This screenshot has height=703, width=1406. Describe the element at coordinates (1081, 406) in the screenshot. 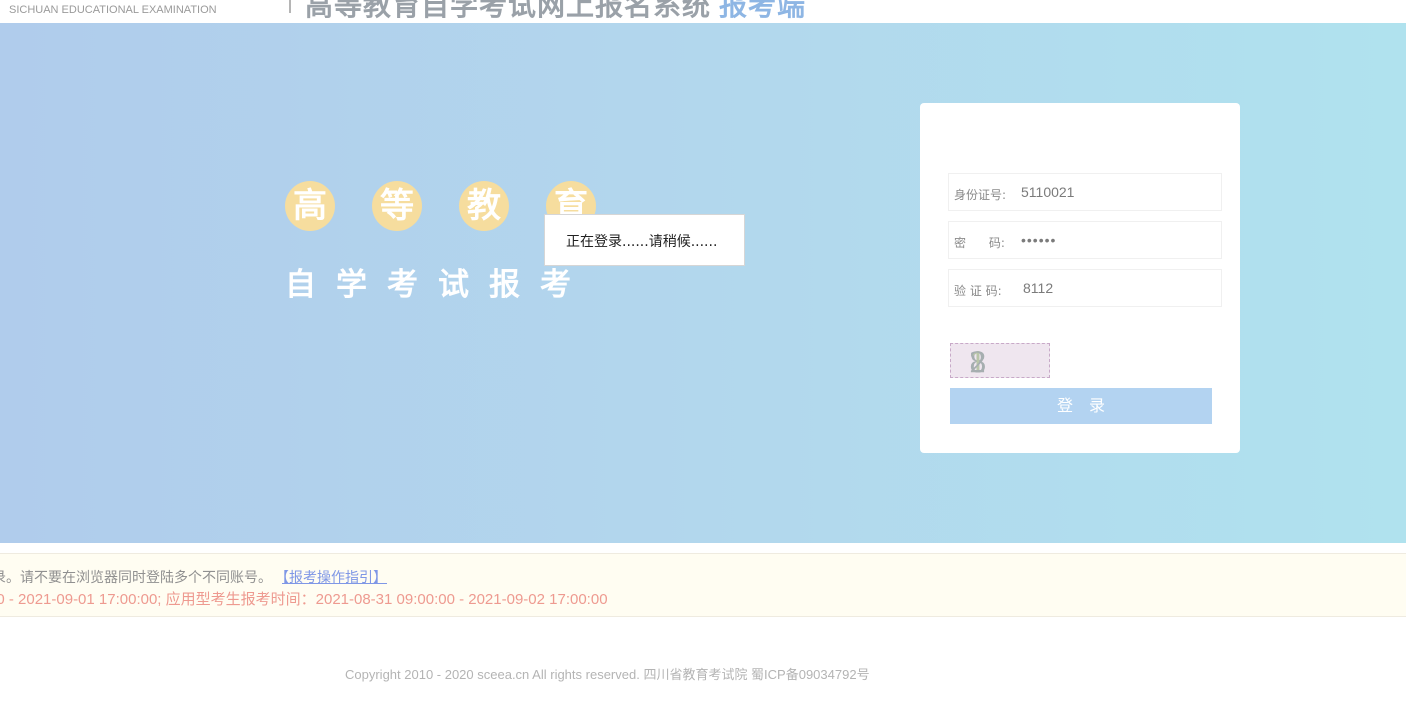

I see `login-button: 登录` at that location.